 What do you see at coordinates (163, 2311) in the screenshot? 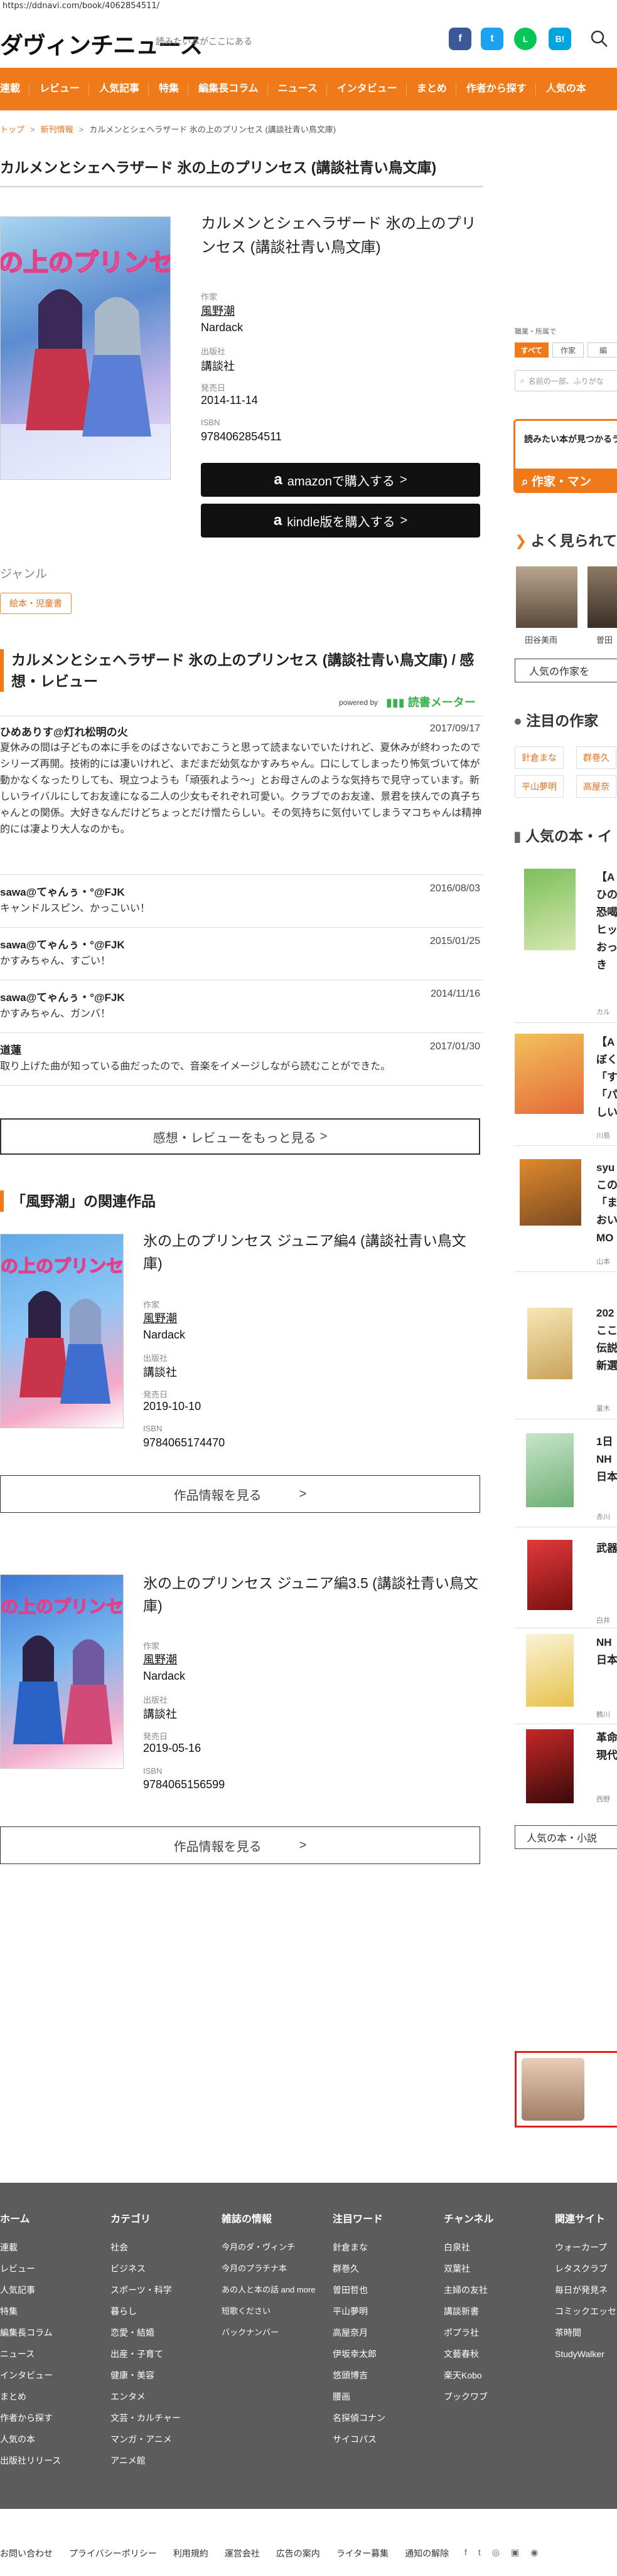
I see `footer-link: 暮らし` at bounding box center [163, 2311].